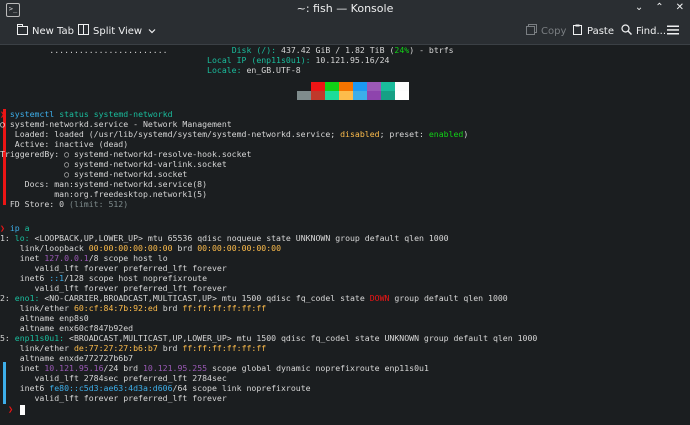 The height and width of the screenshot is (425, 690). What do you see at coordinates (600, 31) in the screenshot?
I see `paste-label: Paste` at bounding box center [600, 31].